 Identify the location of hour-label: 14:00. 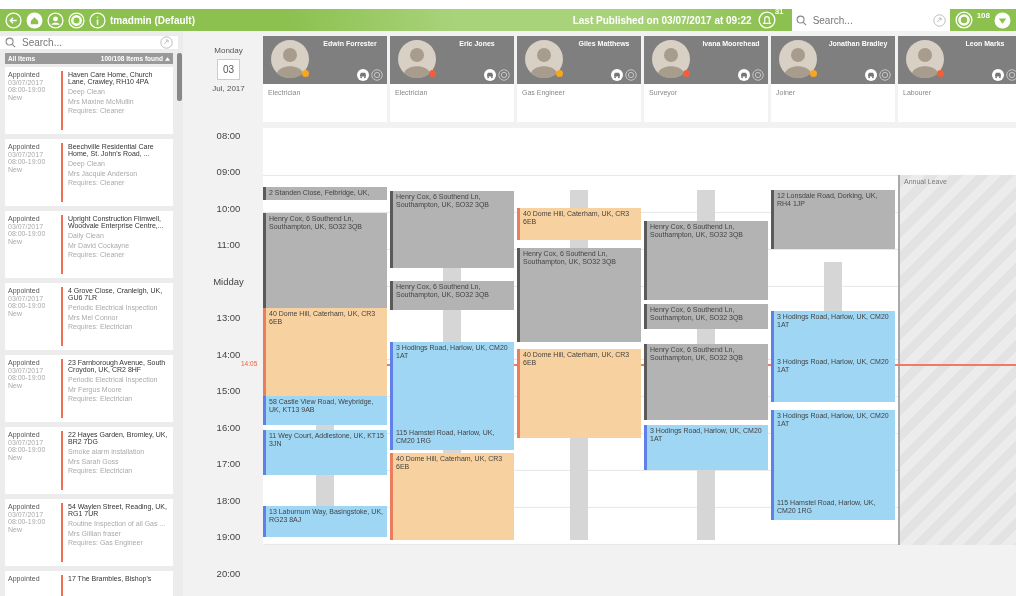
(228, 355).